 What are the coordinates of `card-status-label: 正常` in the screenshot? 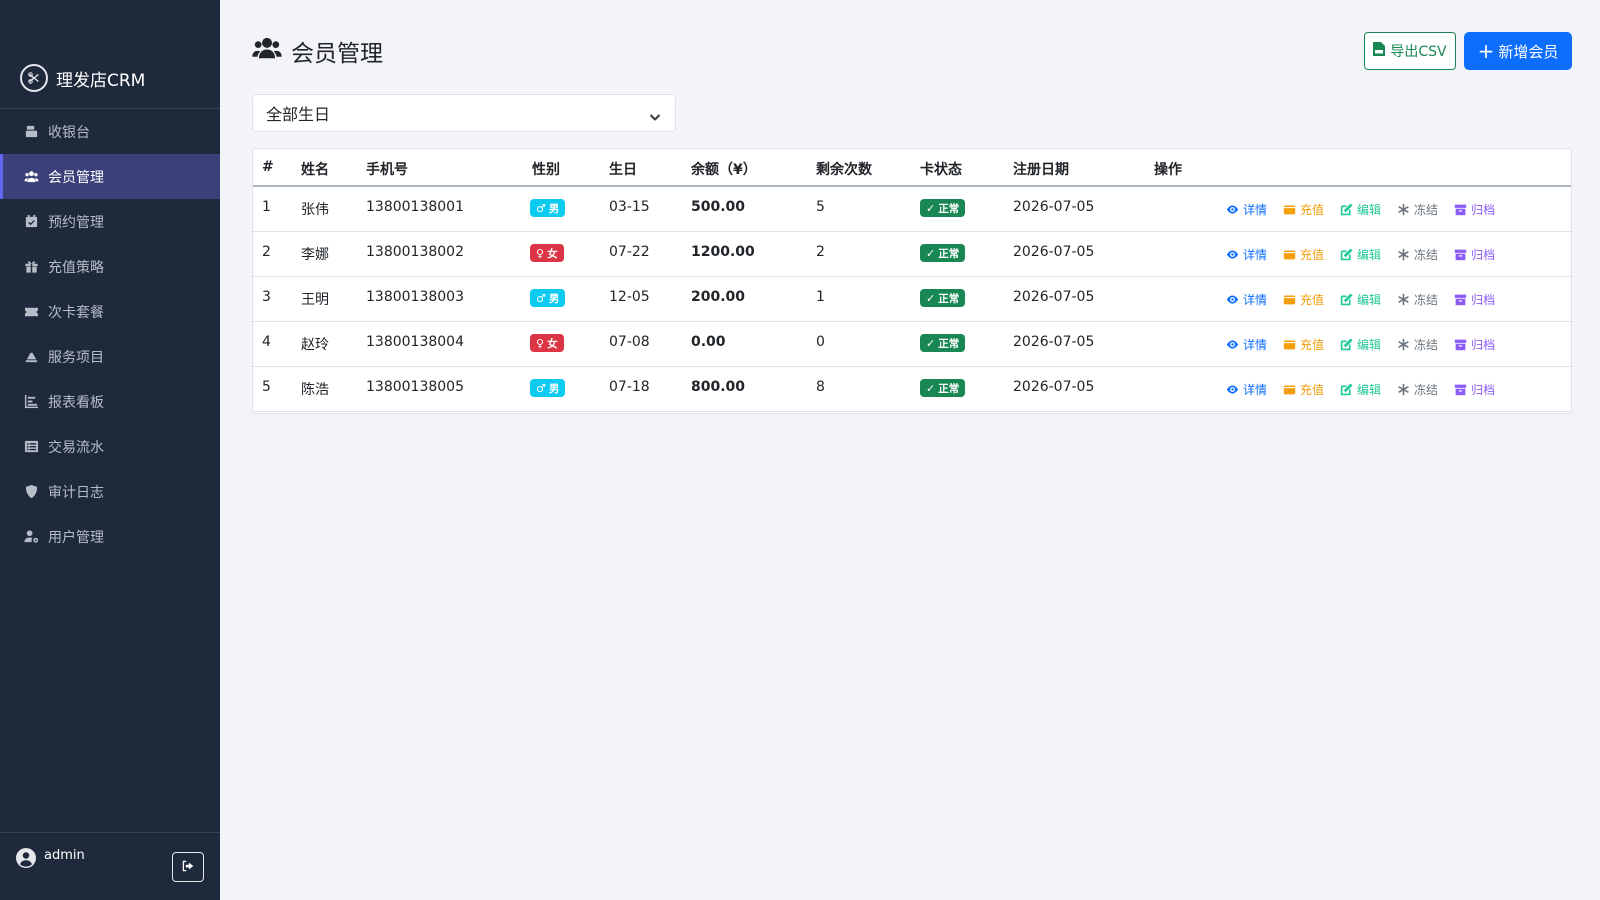 It's located at (949, 298).